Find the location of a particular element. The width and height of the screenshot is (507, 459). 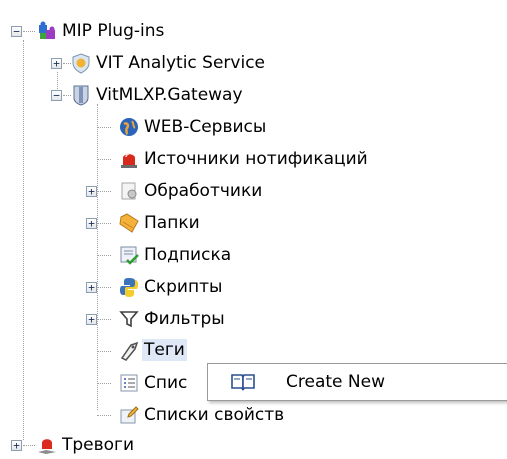

tree-item-notification-sources: Источники нотификаций is located at coordinates (210, 159).